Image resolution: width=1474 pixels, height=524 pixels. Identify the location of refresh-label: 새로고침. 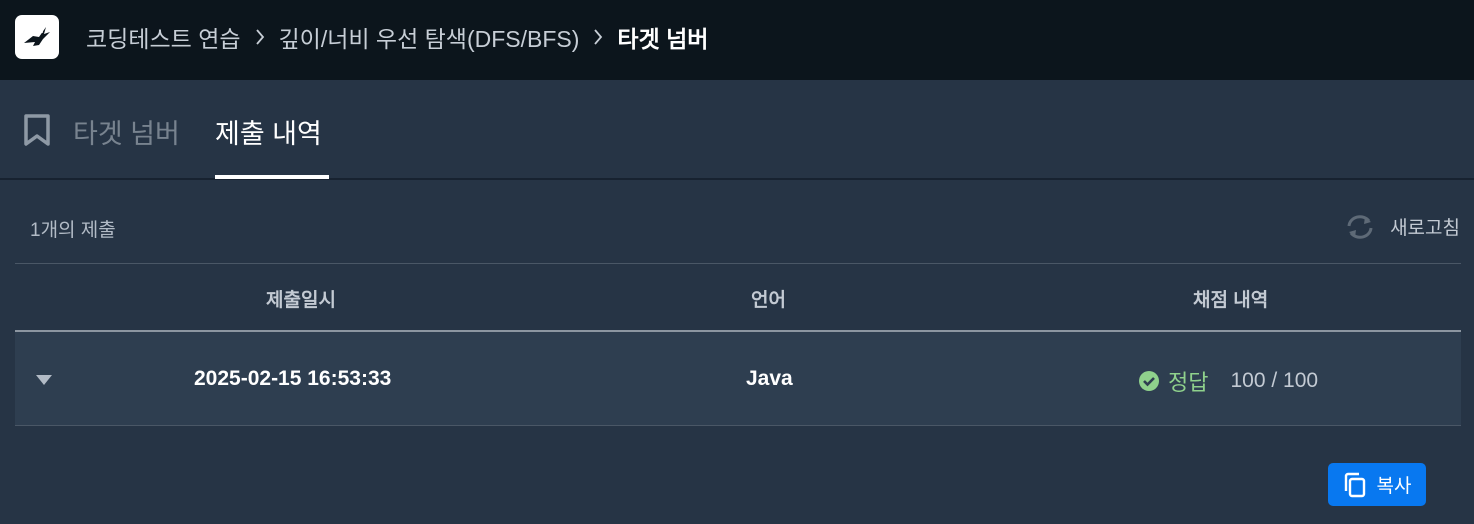
(1425, 228).